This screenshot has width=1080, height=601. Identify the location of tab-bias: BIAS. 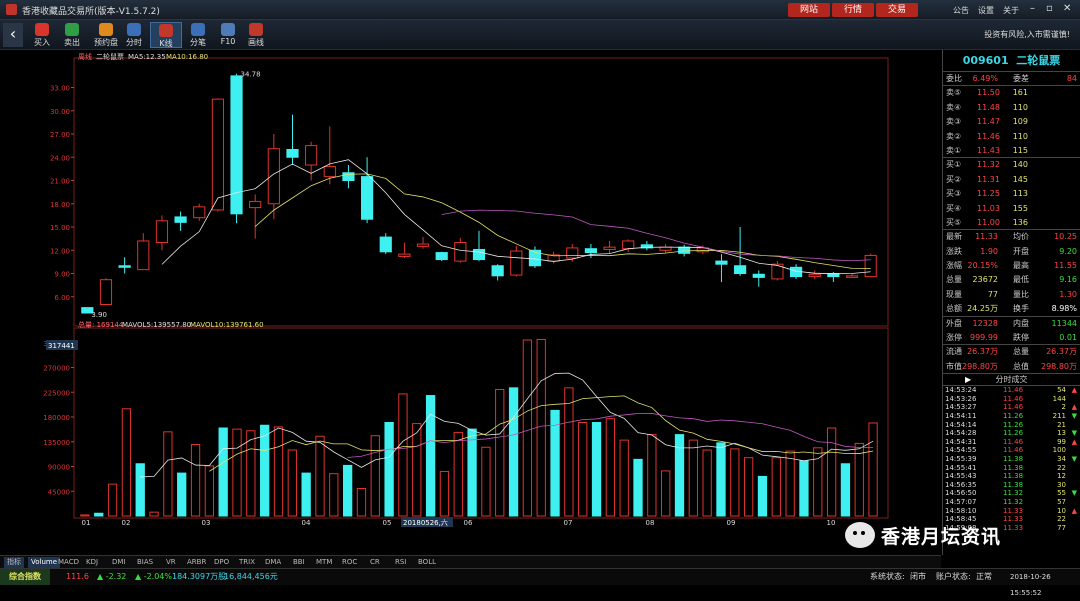
(145, 562).